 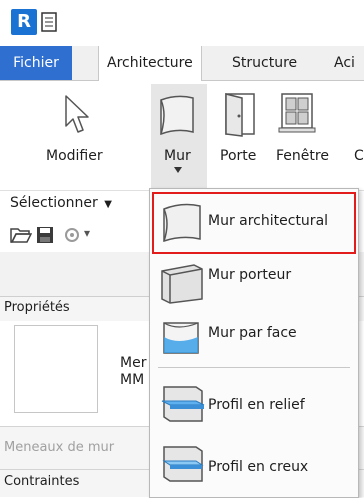 I want to click on type-selector: Meneaux de mur, so click(x=59, y=447).